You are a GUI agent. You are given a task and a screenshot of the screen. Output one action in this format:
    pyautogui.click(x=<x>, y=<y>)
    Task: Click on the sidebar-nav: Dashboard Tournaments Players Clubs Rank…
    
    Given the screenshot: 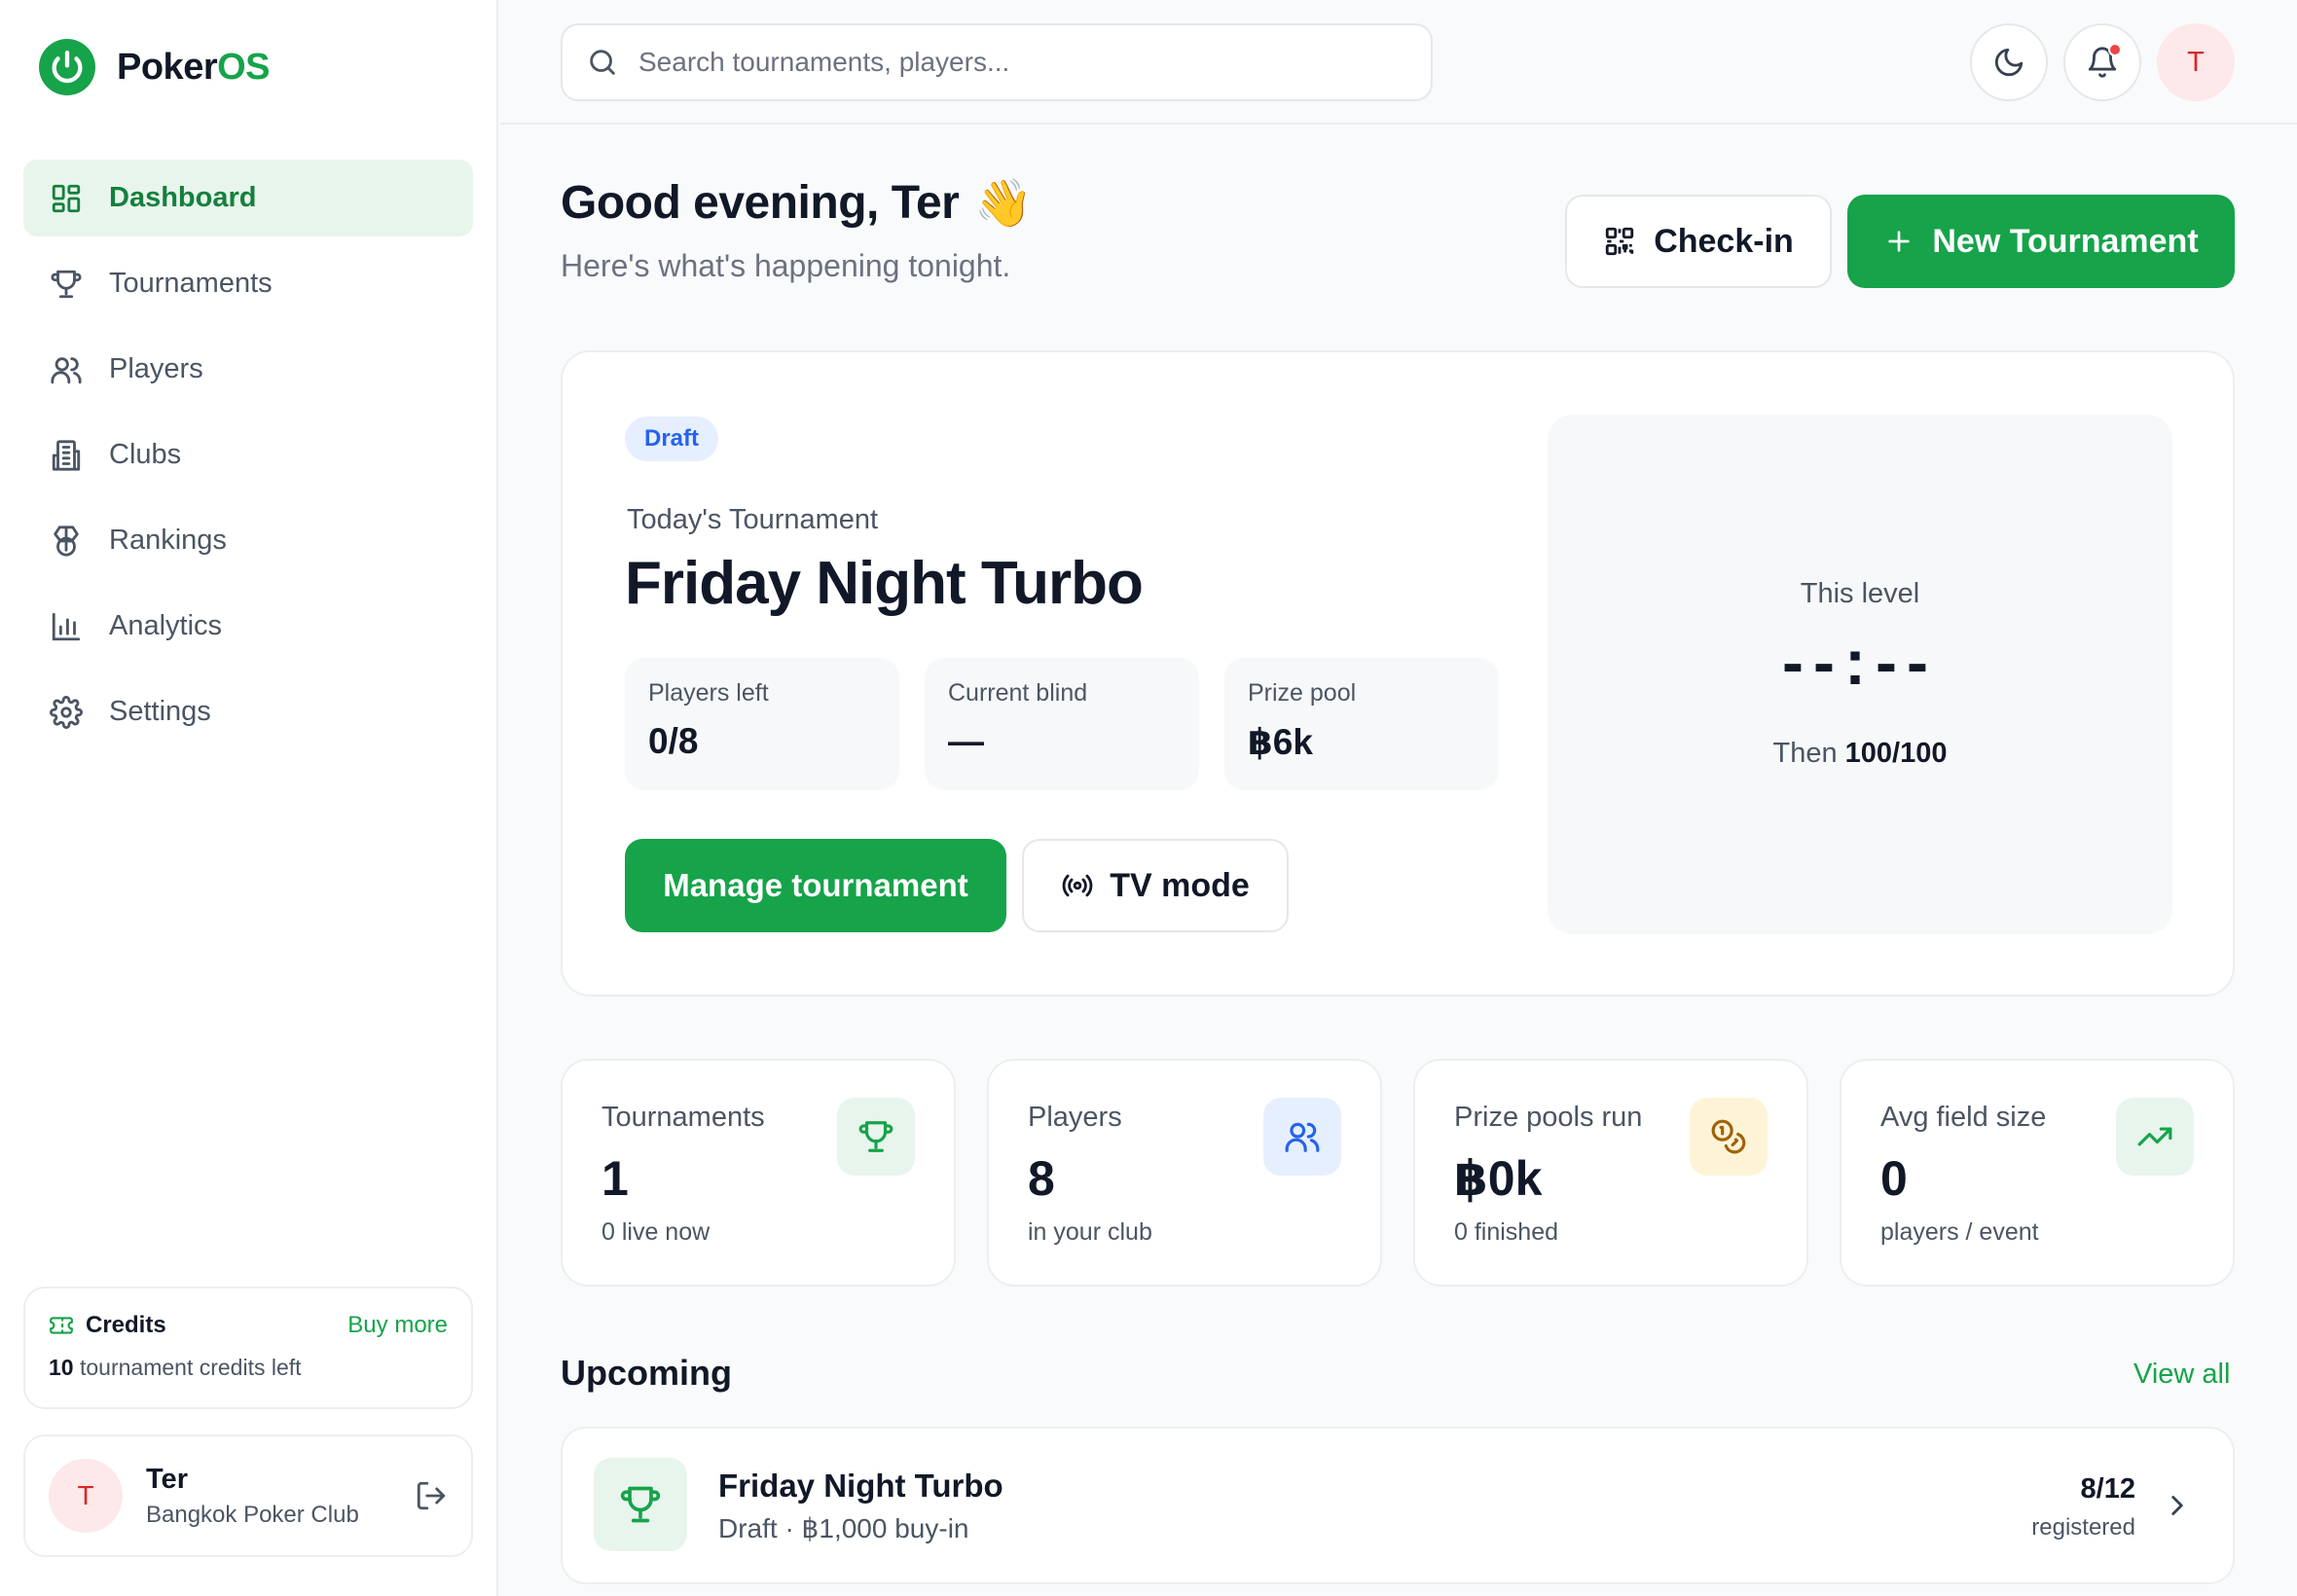 What is the action you would take?
    pyautogui.click(x=248, y=459)
    